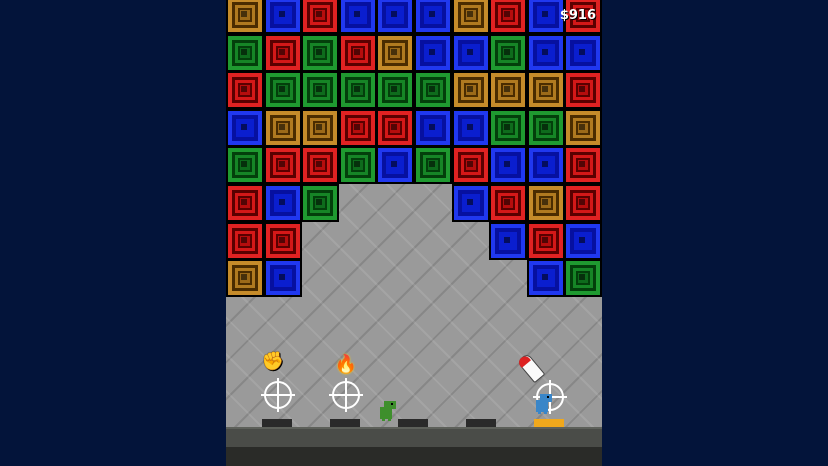 The image size is (828, 466). What do you see at coordinates (273, 362) in the screenshot?
I see `fist-icon: ✊` at bounding box center [273, 362].